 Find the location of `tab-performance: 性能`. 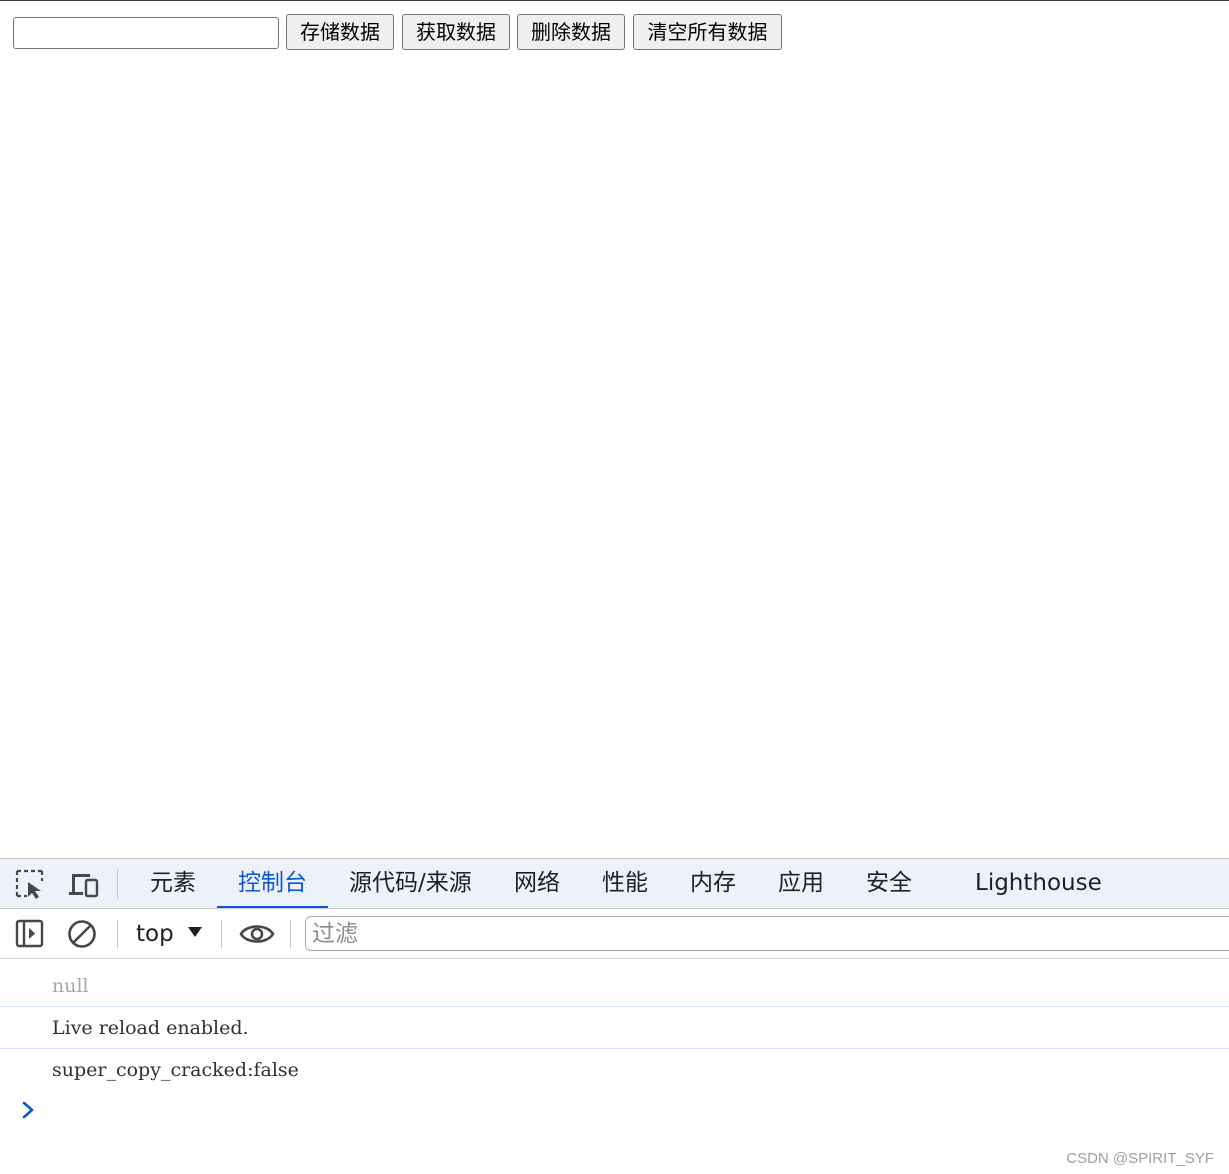

tab-performance: 性能 is located at coordinates (625, 883).